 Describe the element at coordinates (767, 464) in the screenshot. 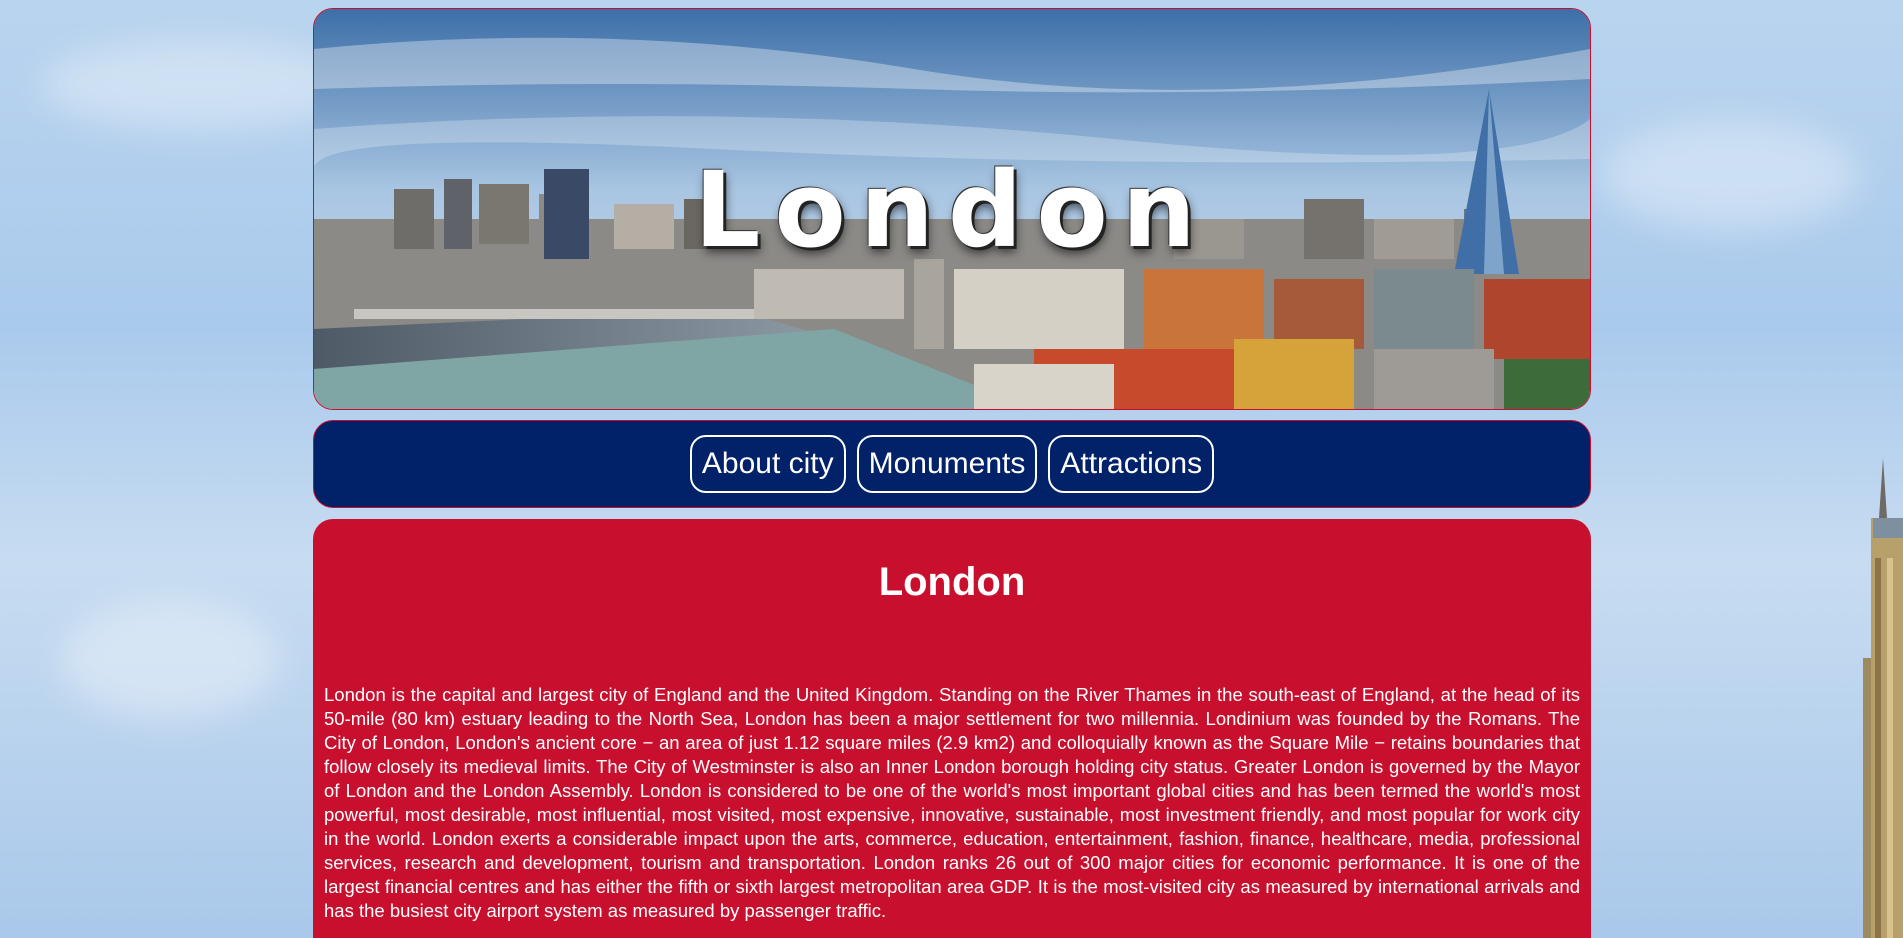

I see `nav-about-city-button: About city` at that location.